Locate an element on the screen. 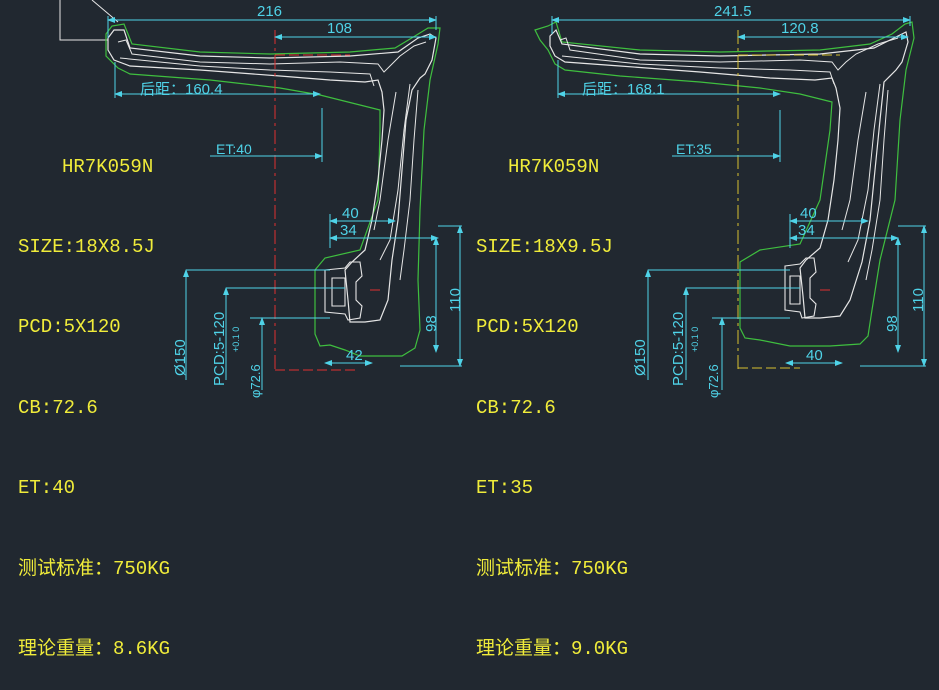 The image size is (939, 690). left-dim-half-width: 108 is located at coordinates (340, 28).